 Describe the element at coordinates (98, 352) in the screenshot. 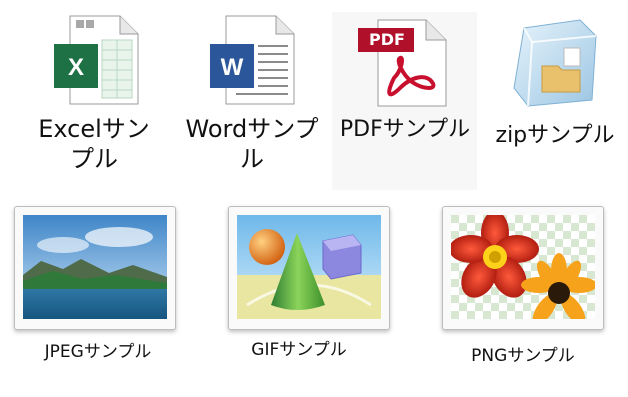

I see `file-label-jpeg: JPEGサンプル` at that location.